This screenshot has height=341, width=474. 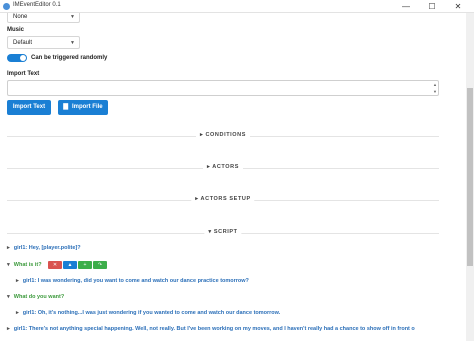 I want to click on script-line: ▸ girl1: Hey, [player.polite]?, so click(x=44, y=248).